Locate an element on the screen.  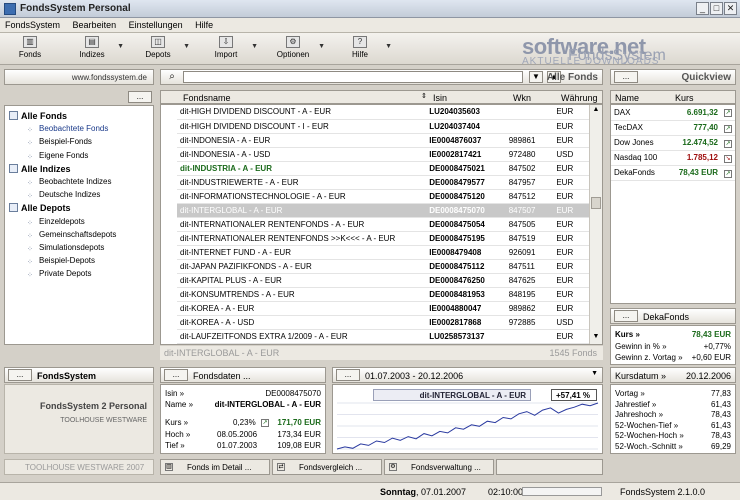
table-scrollbar: ▲ ▼ is located at coordinates (595, 224).